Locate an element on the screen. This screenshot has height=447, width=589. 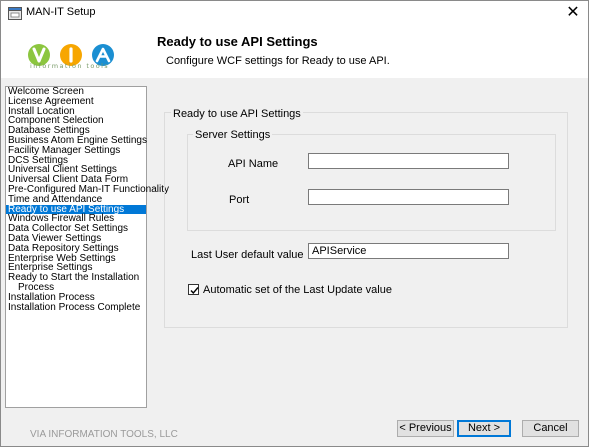
next-button: Next > is located at coordinates (484, 428).